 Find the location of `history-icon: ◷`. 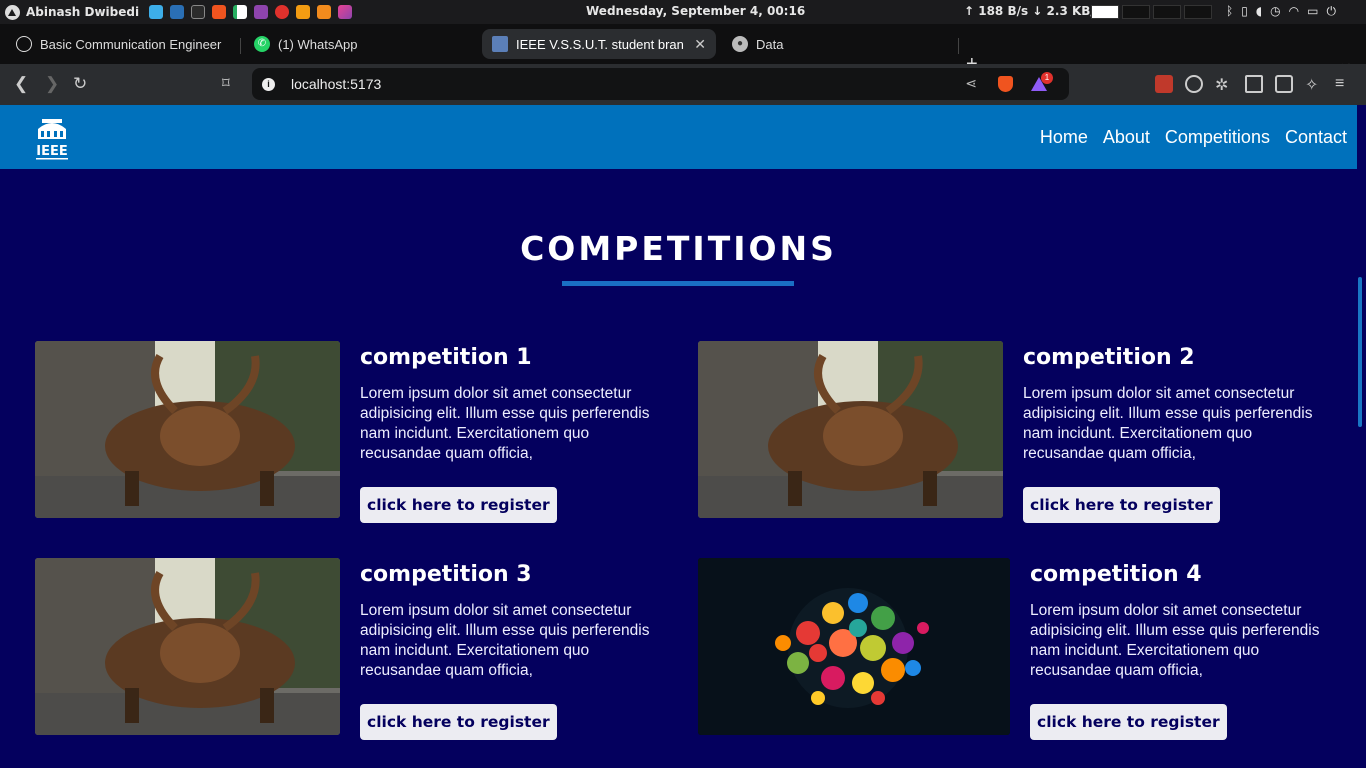

history-icon: ◷ is located at coordinates (1275, 11).